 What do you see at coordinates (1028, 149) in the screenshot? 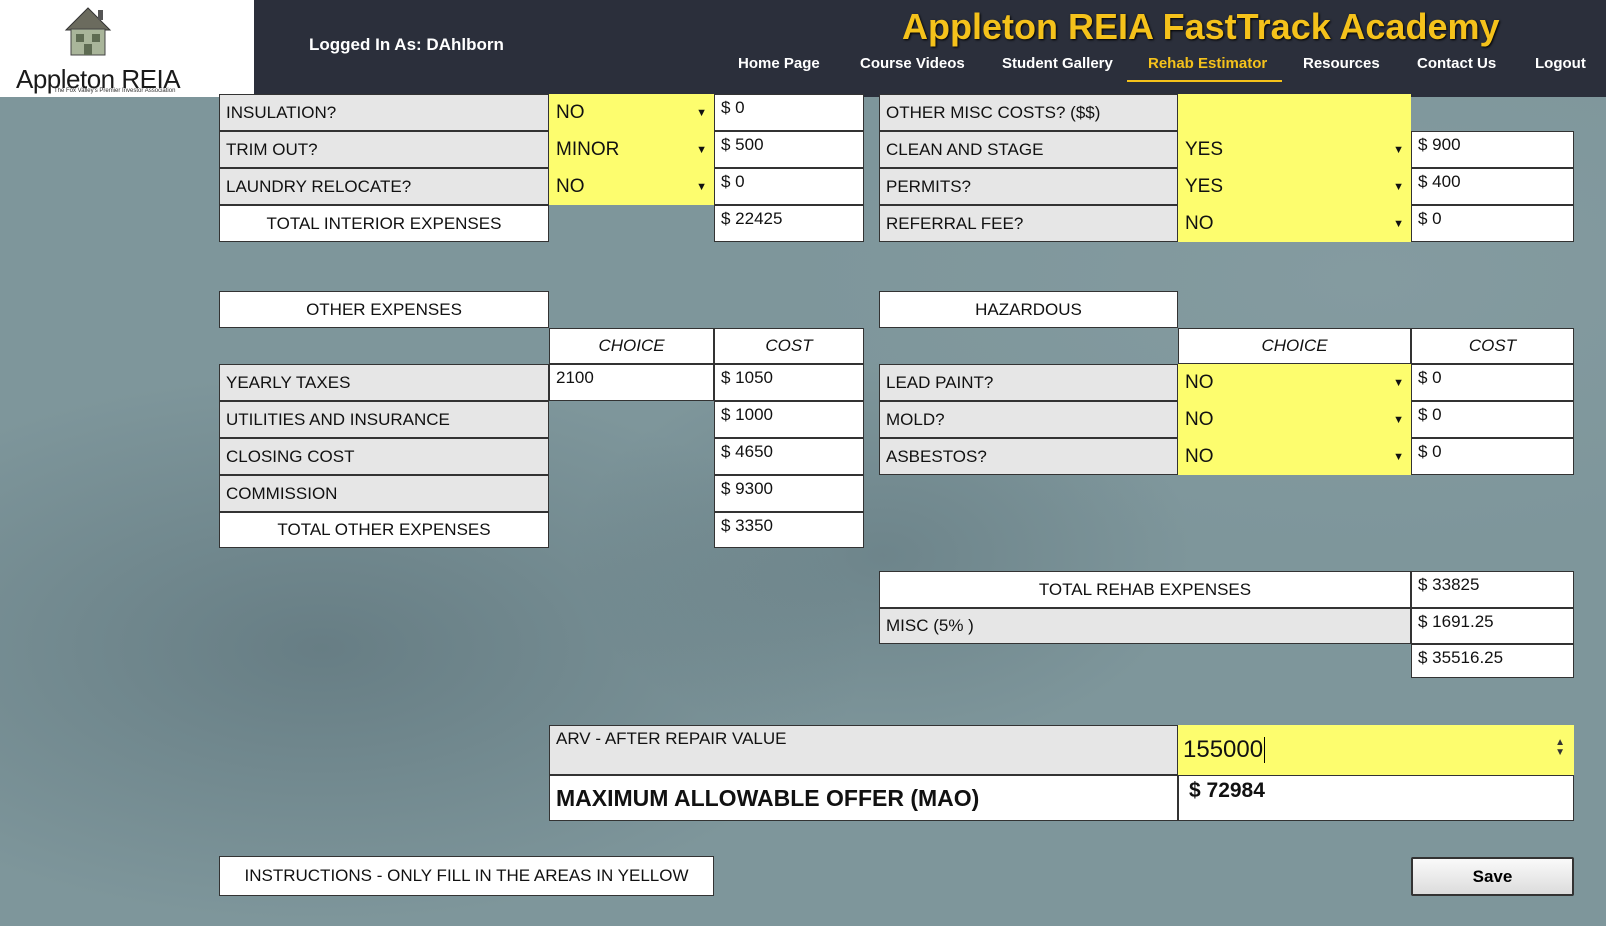
I see `clean-and-stage-label: CLEAN AND STAGE` at bounding box center [1028, 149].